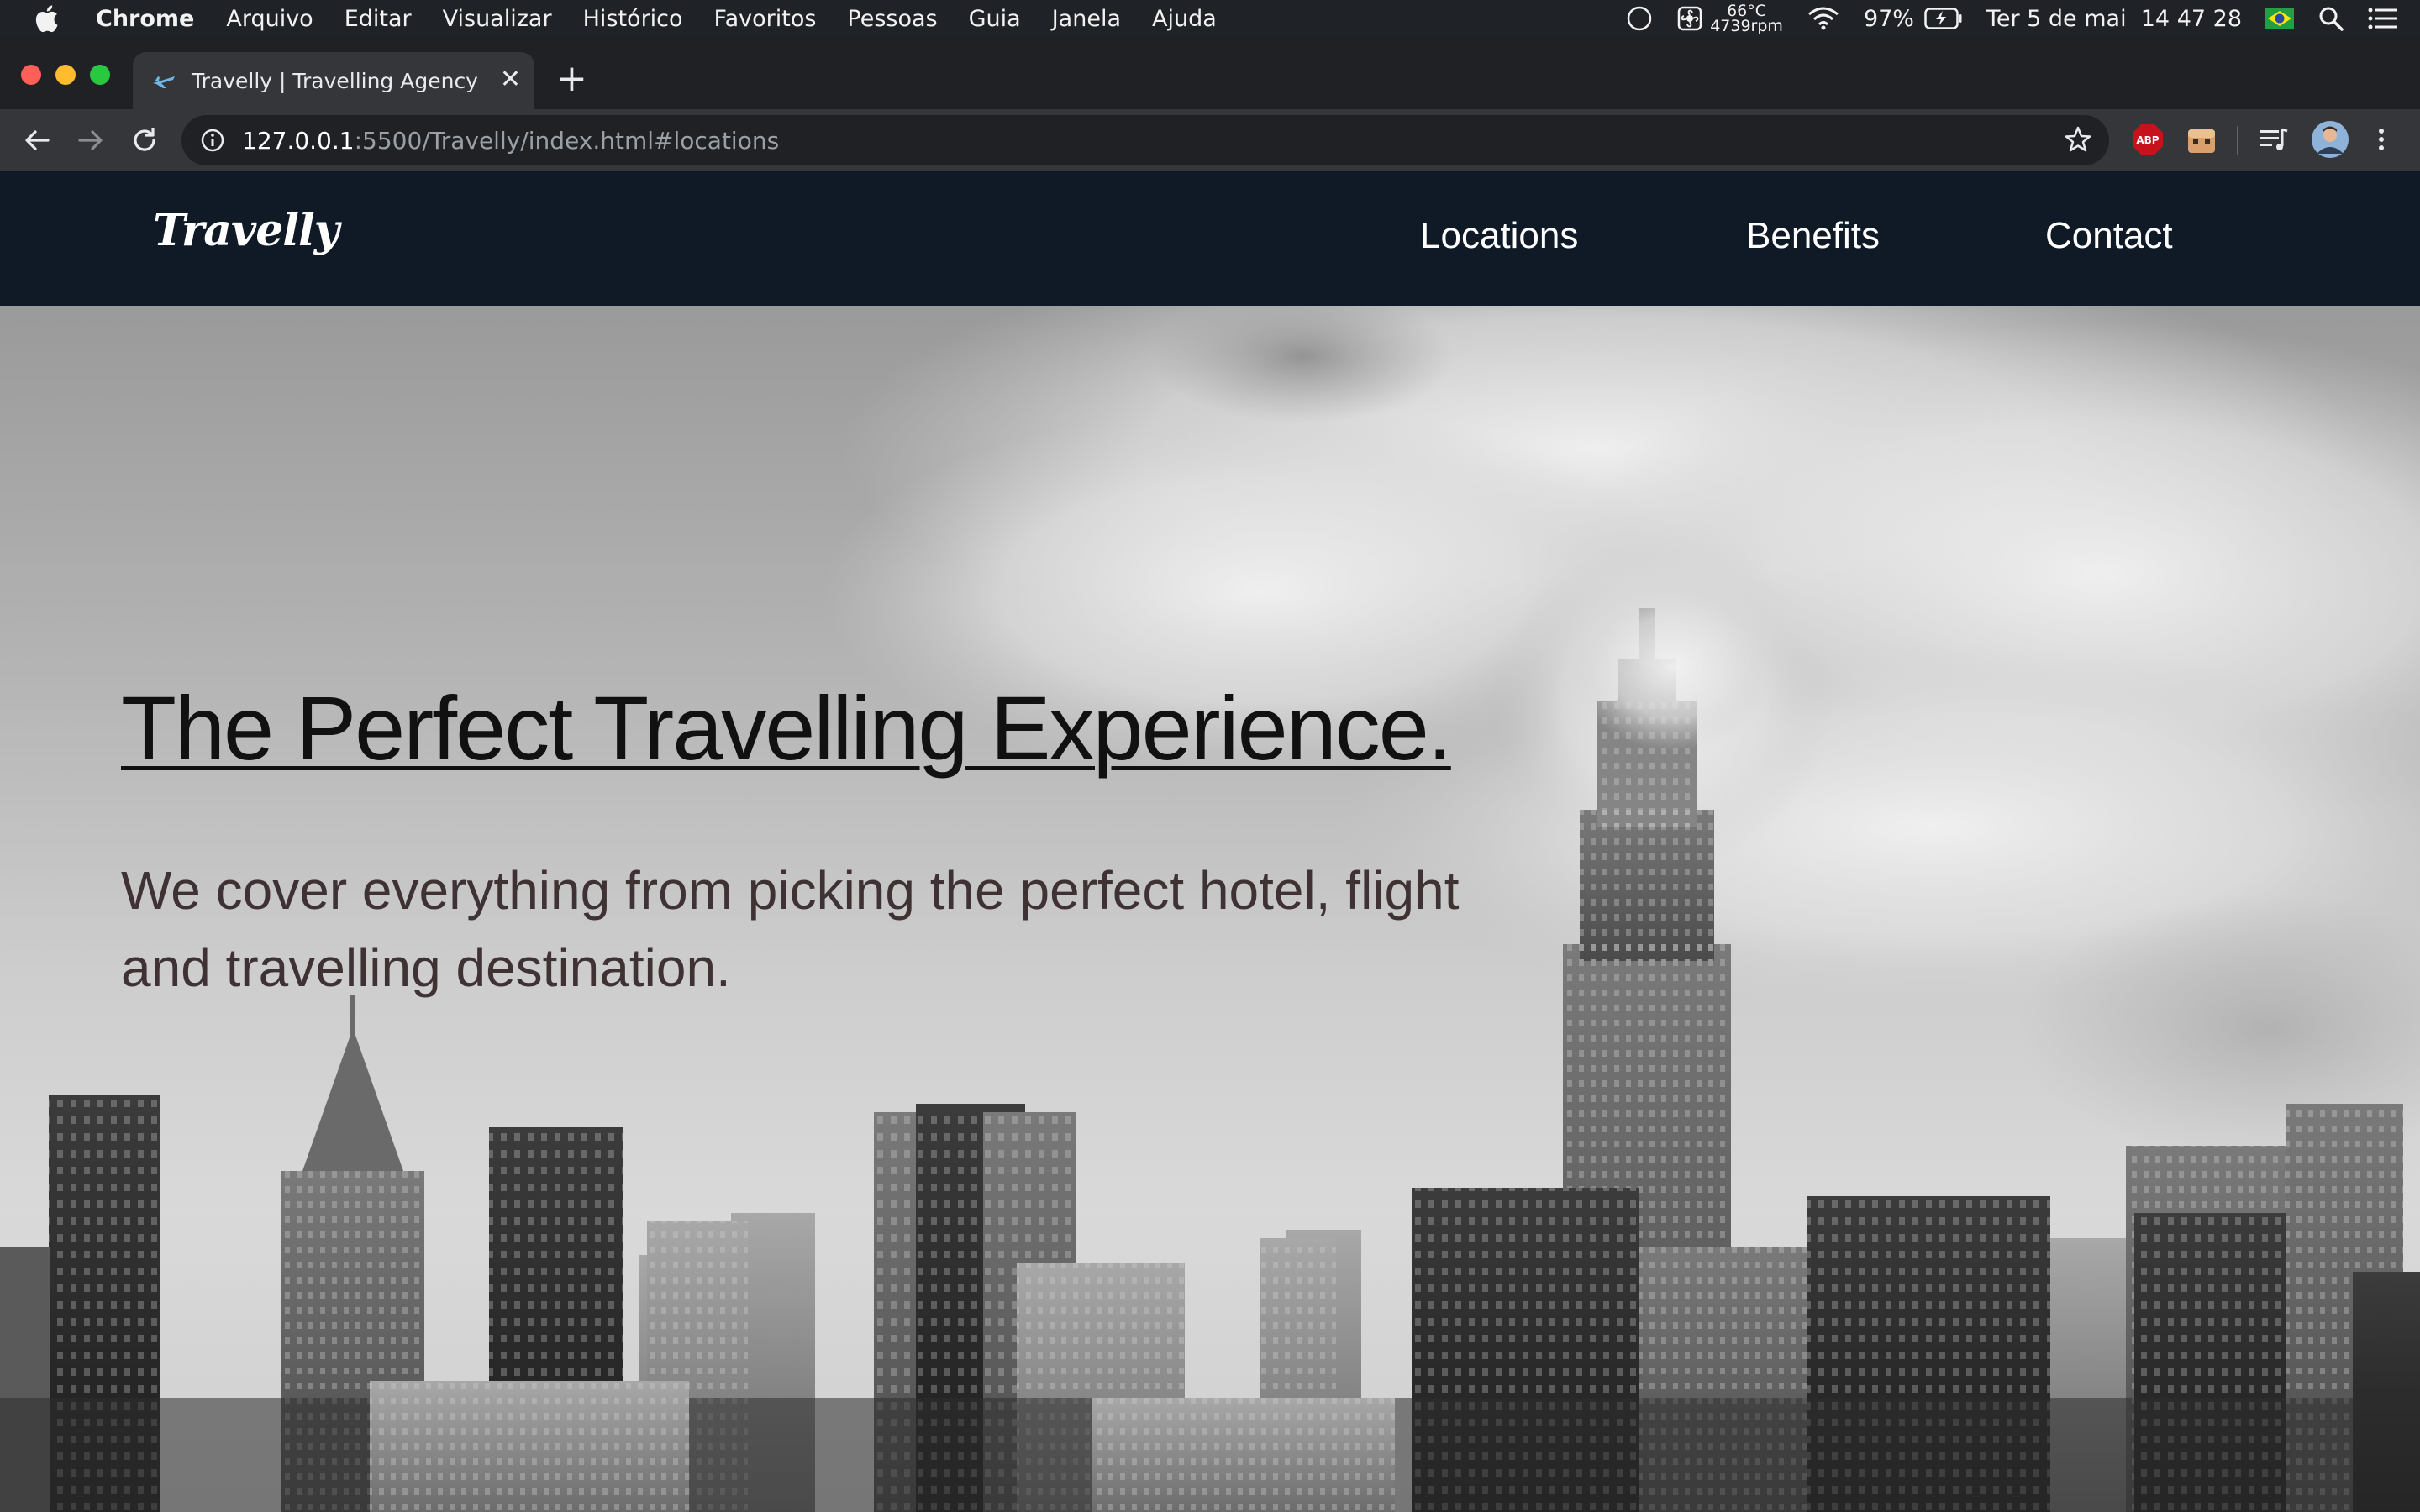 This screenshot has width=2420, height=1512. What do you see at coordinates (2202, 139) in the screenshot?
I see `honey-extension-icon` at bounding box center [2202, 139].